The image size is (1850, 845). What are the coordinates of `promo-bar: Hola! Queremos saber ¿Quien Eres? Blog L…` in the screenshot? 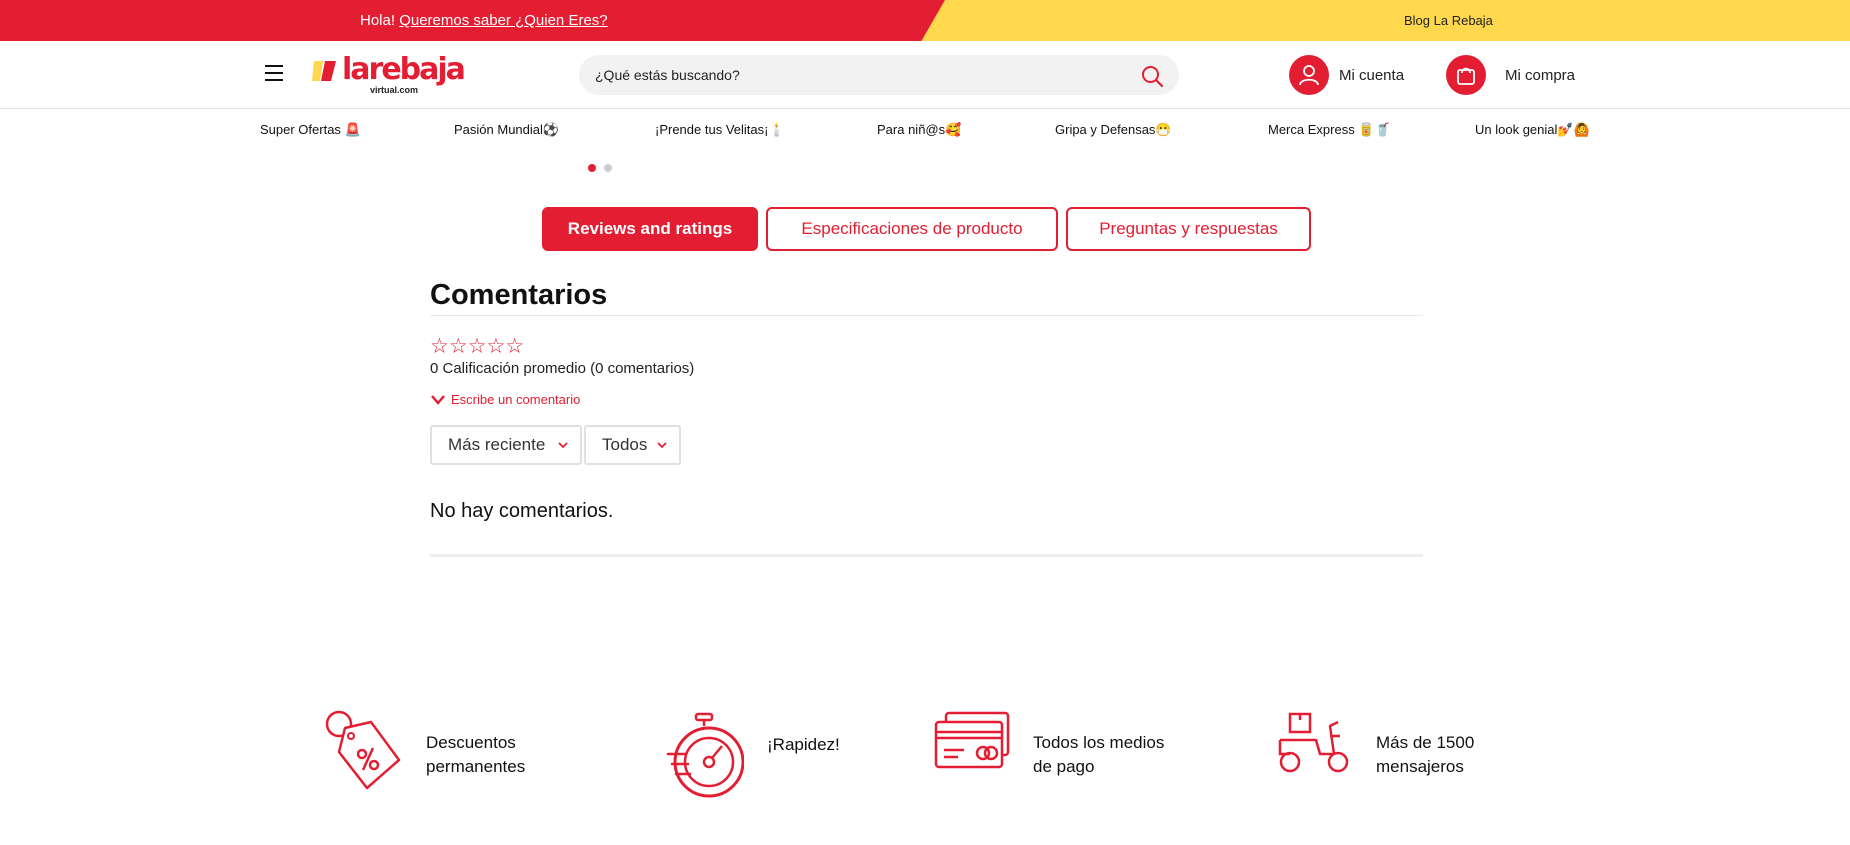 It's located at (925, 20).